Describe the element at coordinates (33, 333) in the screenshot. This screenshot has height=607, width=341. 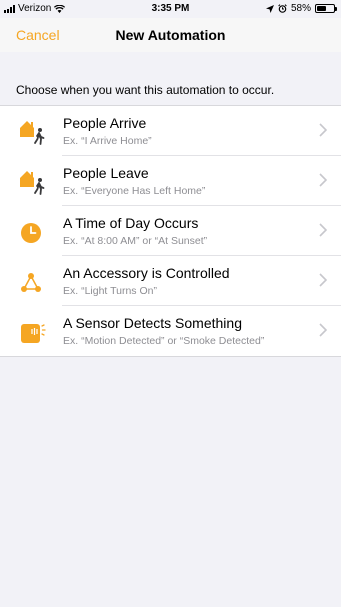
I see `sensor-icon` at that location.